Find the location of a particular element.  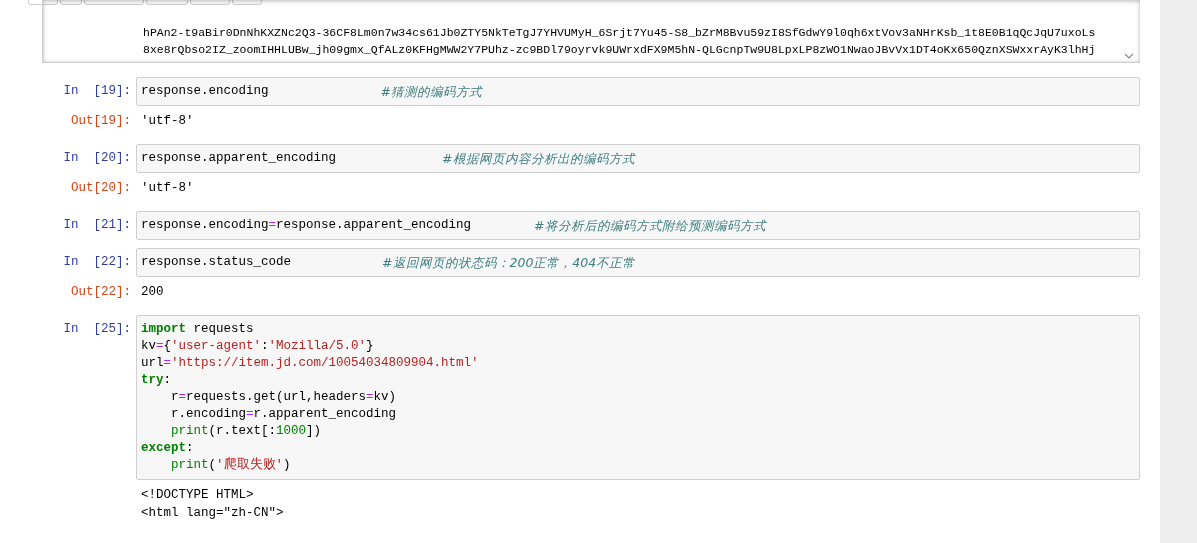

input-prompt: In [25]: is located at coordinates (97, 329).